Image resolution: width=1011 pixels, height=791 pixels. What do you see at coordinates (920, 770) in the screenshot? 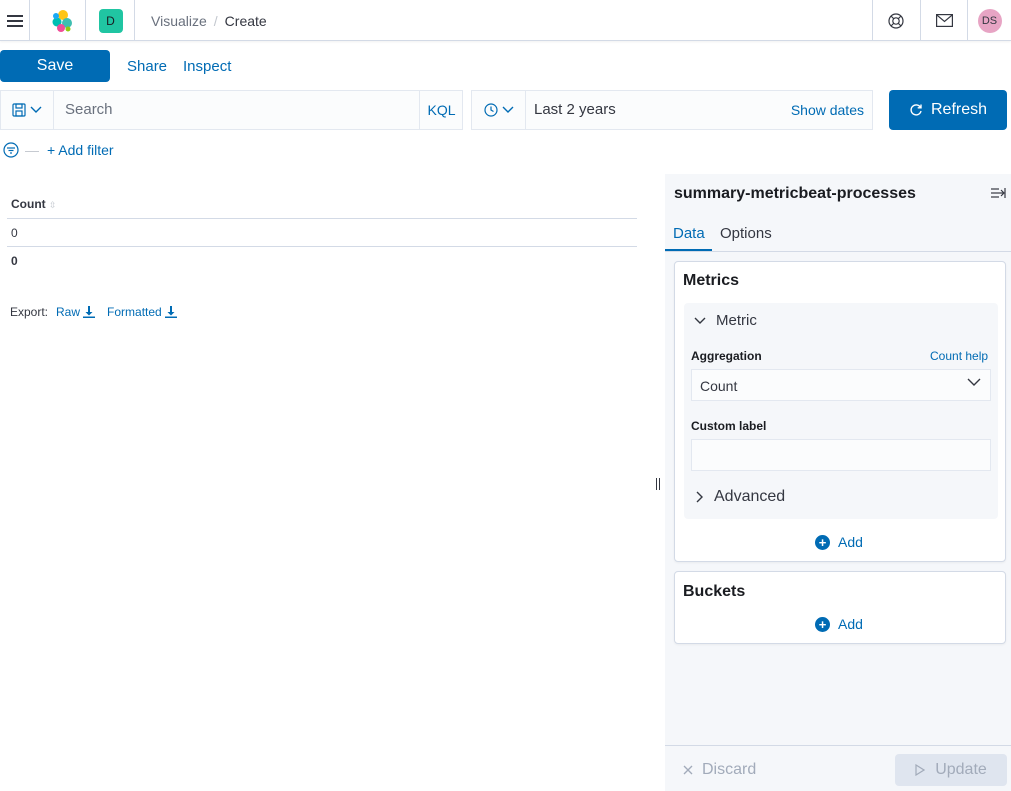
I see `play-icon` at bounding box center [920, 770].